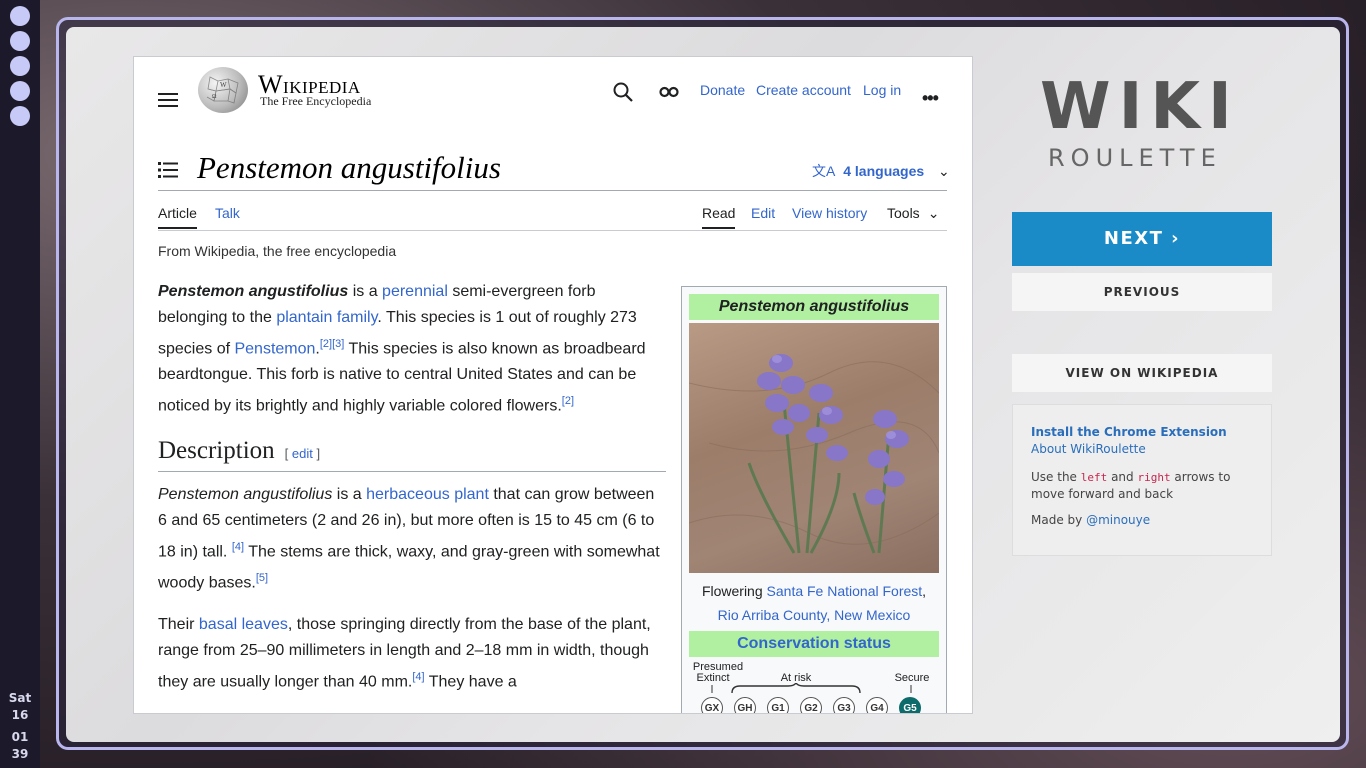 This screenshot has height=768, width=1366. Describe the element at coordinates (803, 90) in the screenshot. I see `create-account-link: Create account` at that location.